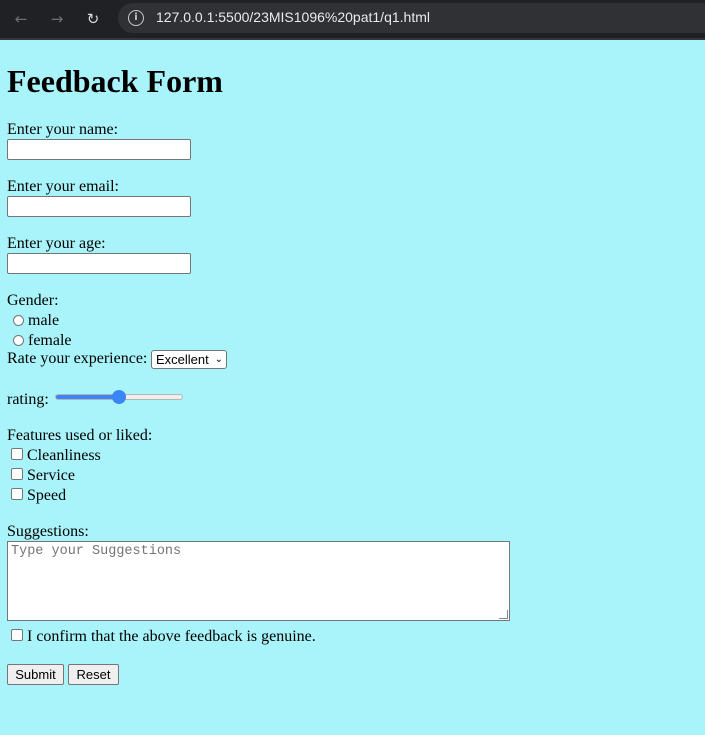  Describe the element at coordinates (18, 320) in the screenshot. I see `gender-radio-male` at that location.